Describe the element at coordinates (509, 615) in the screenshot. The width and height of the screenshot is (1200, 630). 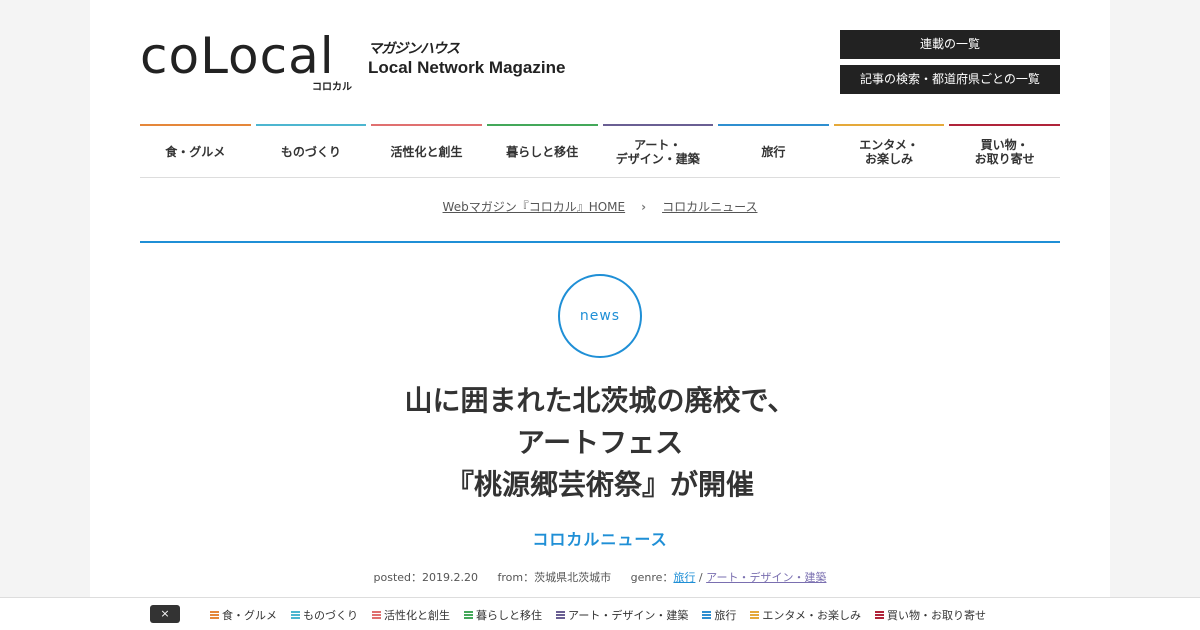
I see `bottom-cat-label: 暮らしと移住` at that location.